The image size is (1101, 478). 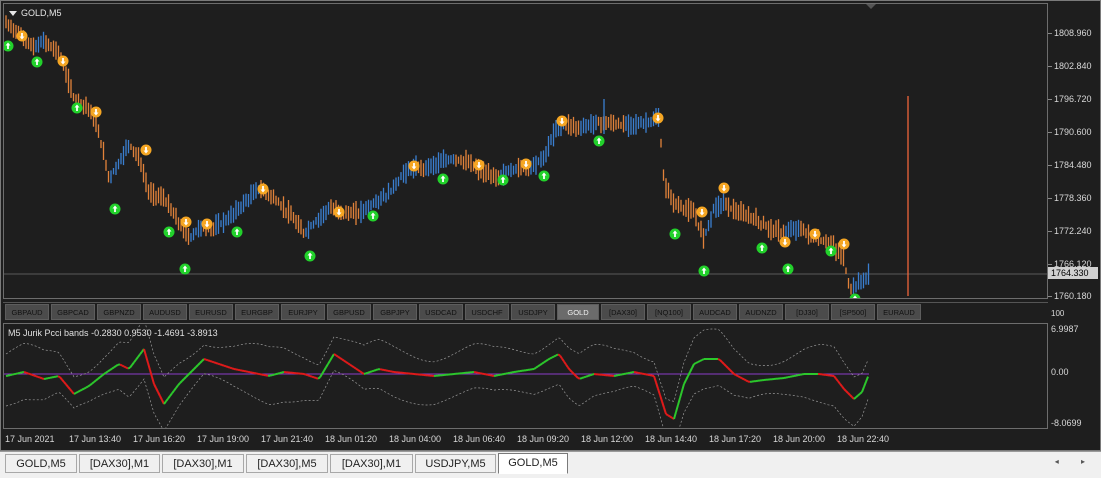 What do you see at coordinates (623, 312) in the screenshot?
I see `symbol-button-dax30: [DAX30]` at bounding box center [623, 312].